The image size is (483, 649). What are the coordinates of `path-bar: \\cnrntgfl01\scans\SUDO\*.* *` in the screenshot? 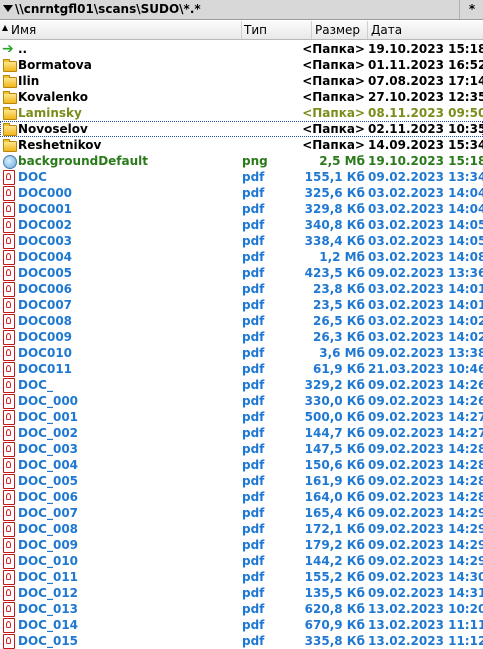 It's located at (241, 10).